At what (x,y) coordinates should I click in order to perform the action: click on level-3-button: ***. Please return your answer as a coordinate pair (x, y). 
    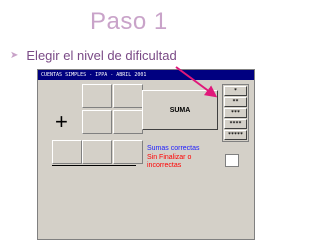
    Looking at the image, I should click on (235, 113).